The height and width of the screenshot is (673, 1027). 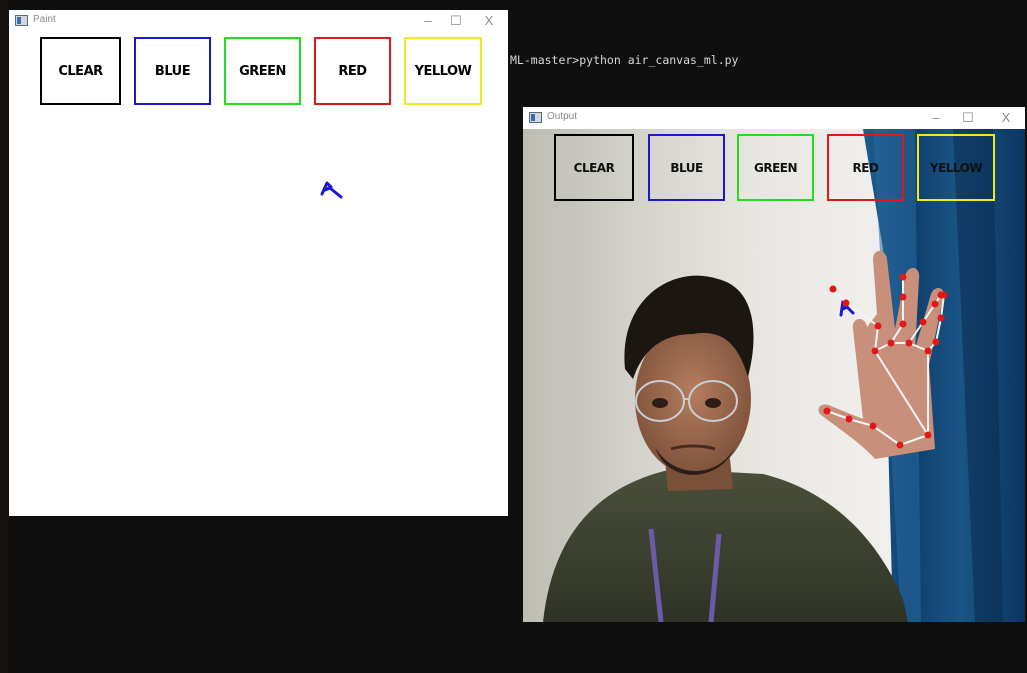 I want to click on close-button: X, so click(x=1006, y=118).